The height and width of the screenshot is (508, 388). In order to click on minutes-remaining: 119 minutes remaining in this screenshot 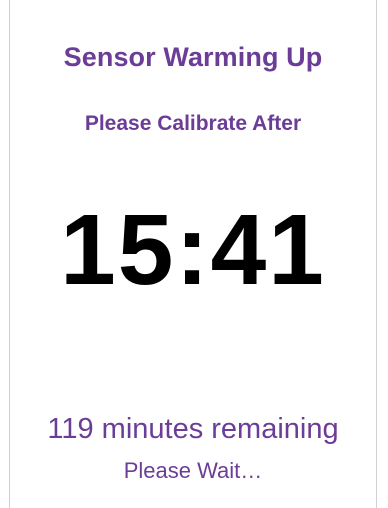, I will do `click(193, 429)`.